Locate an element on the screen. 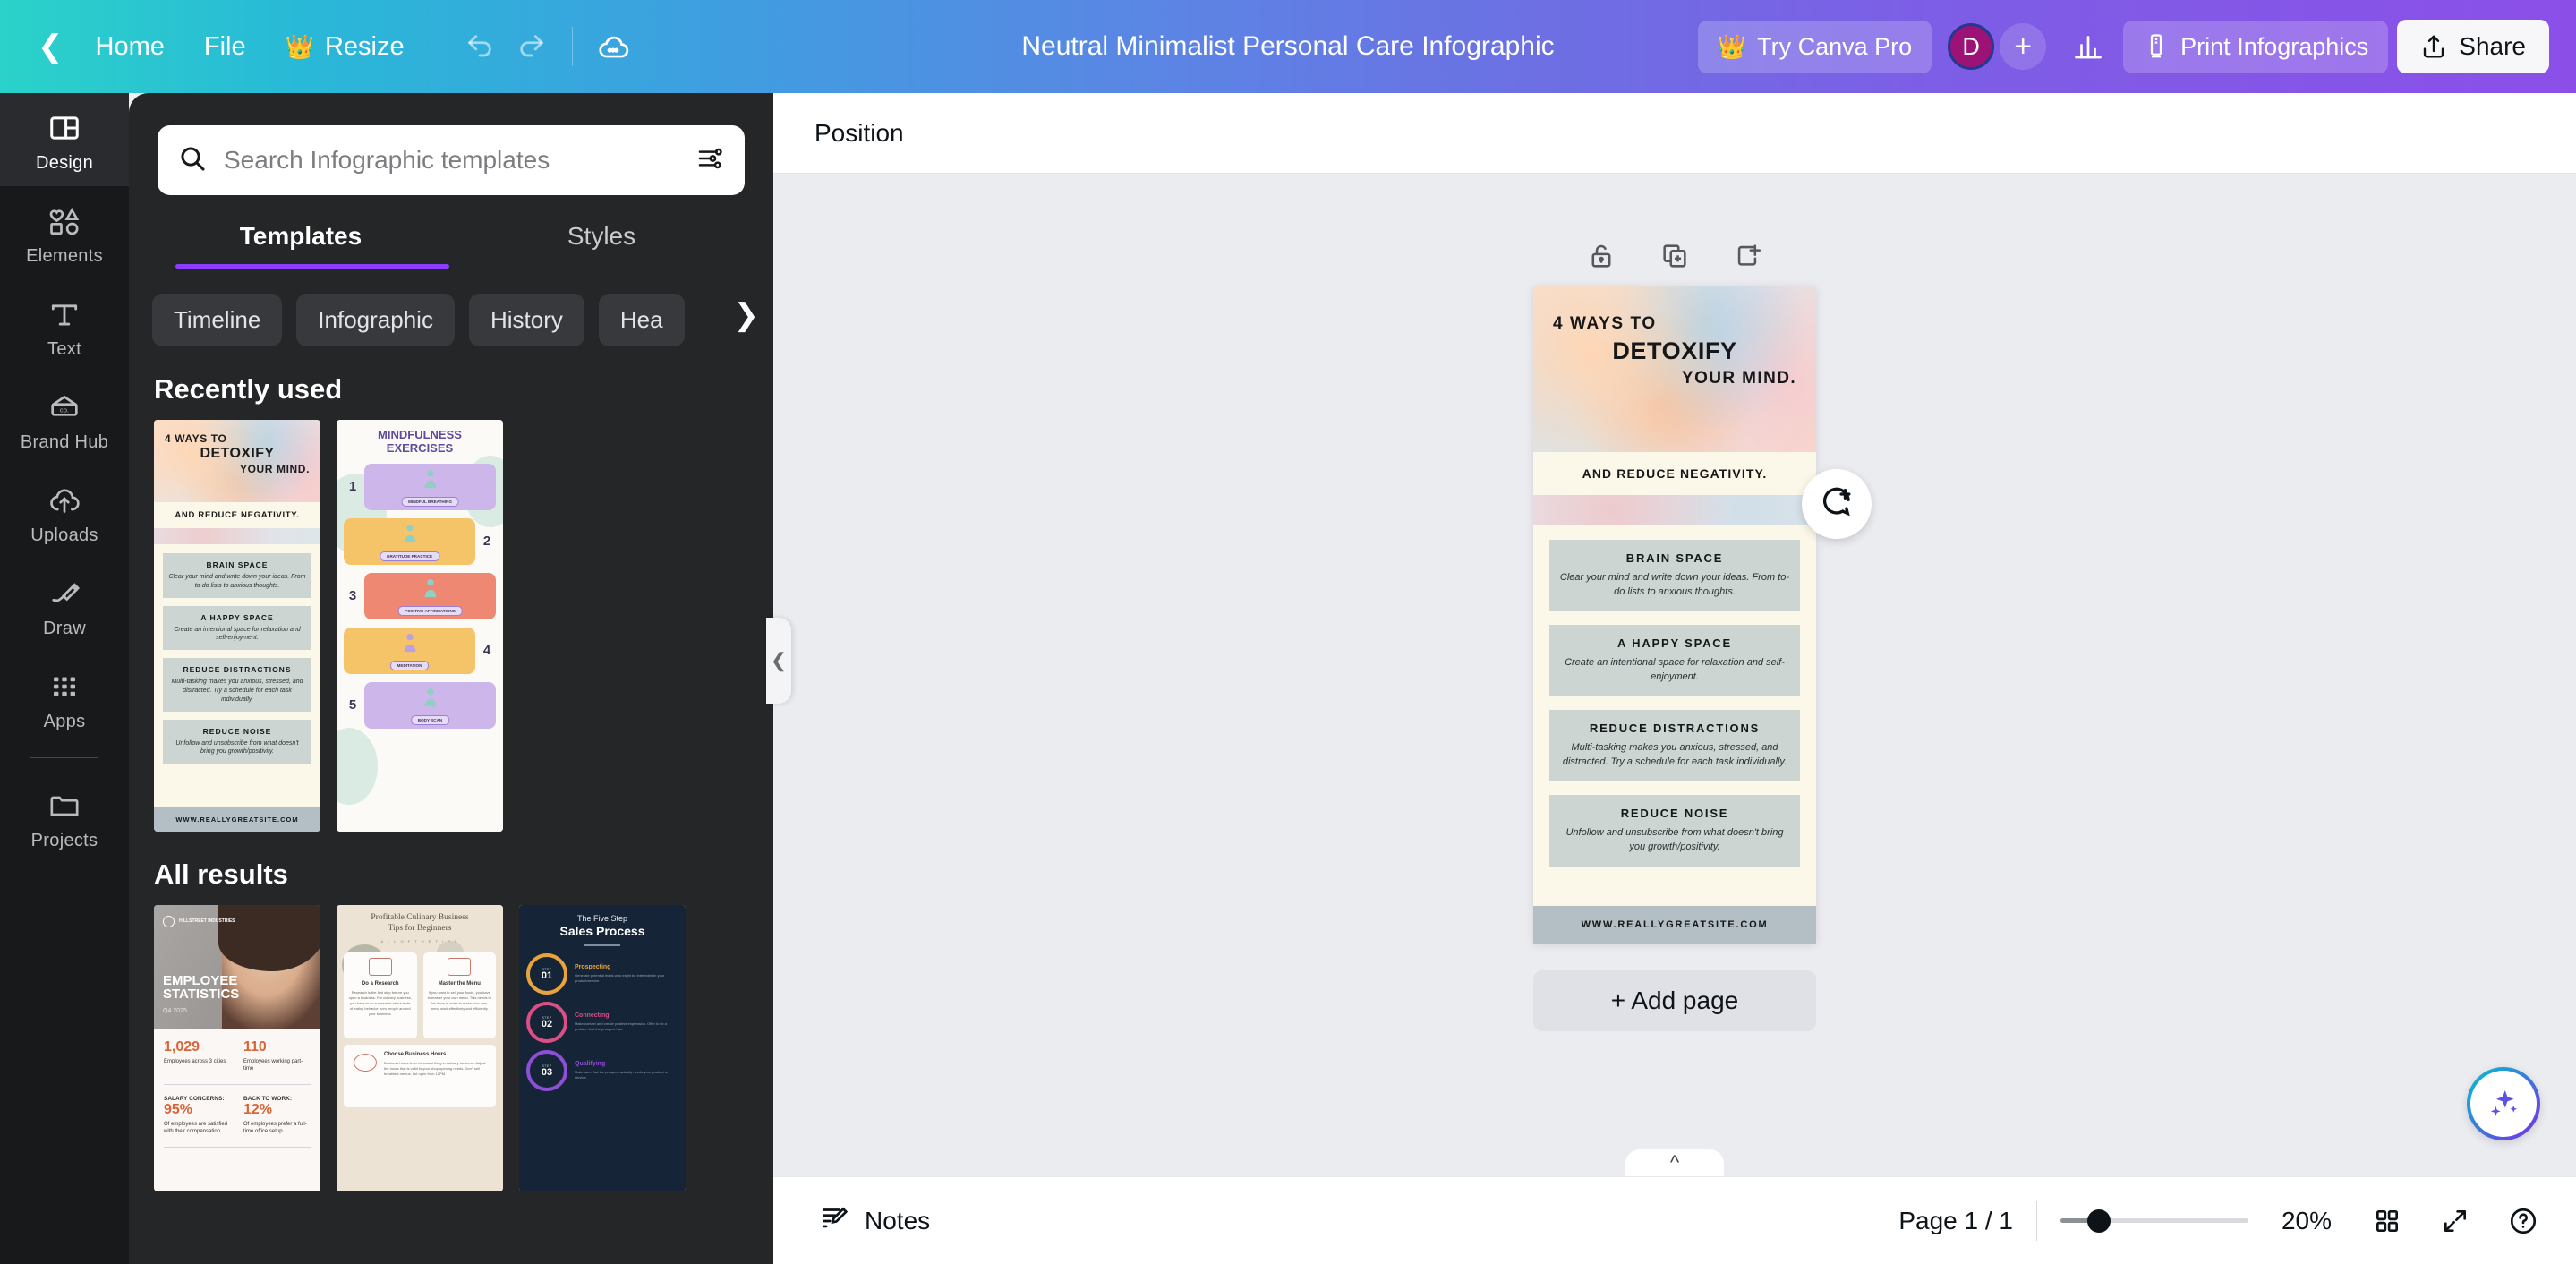 The image size is (2576, 1264). undo-icon is located at coordinates (480, 47).